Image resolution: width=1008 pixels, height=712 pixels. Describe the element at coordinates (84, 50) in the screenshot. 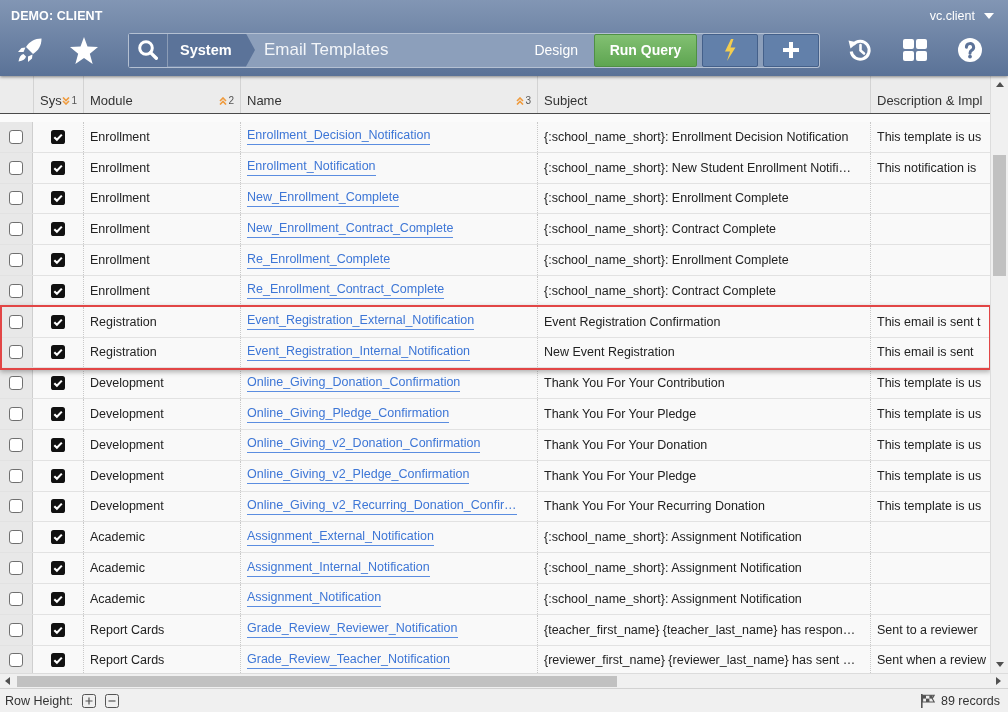

I see `star-icon` at that location.